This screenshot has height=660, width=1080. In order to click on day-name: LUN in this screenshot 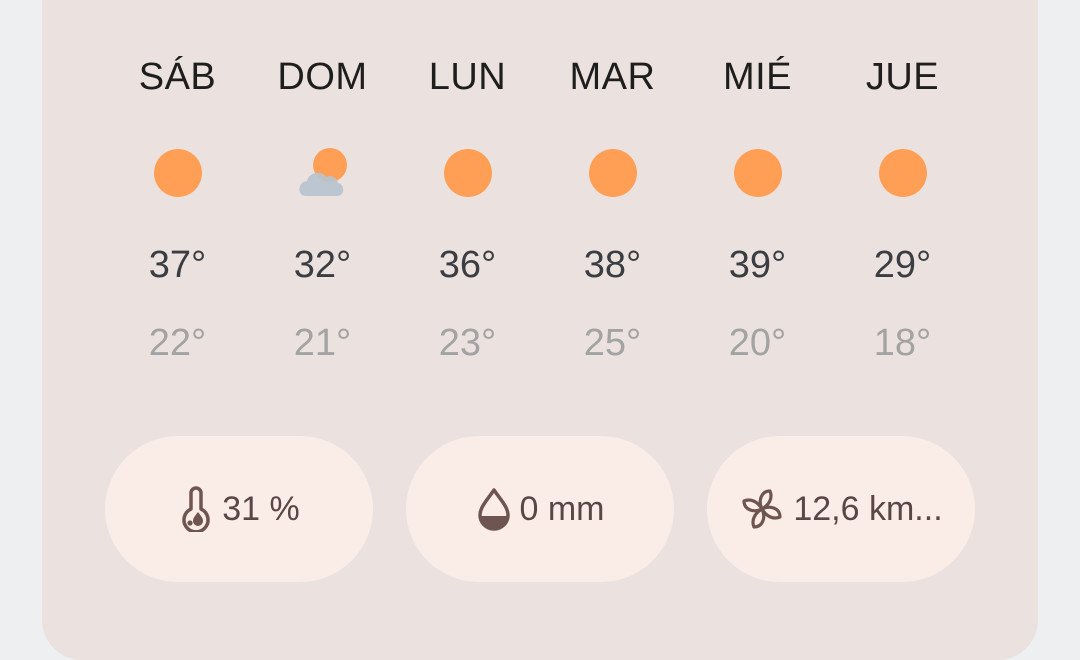, I will do `click(467, 77)`.